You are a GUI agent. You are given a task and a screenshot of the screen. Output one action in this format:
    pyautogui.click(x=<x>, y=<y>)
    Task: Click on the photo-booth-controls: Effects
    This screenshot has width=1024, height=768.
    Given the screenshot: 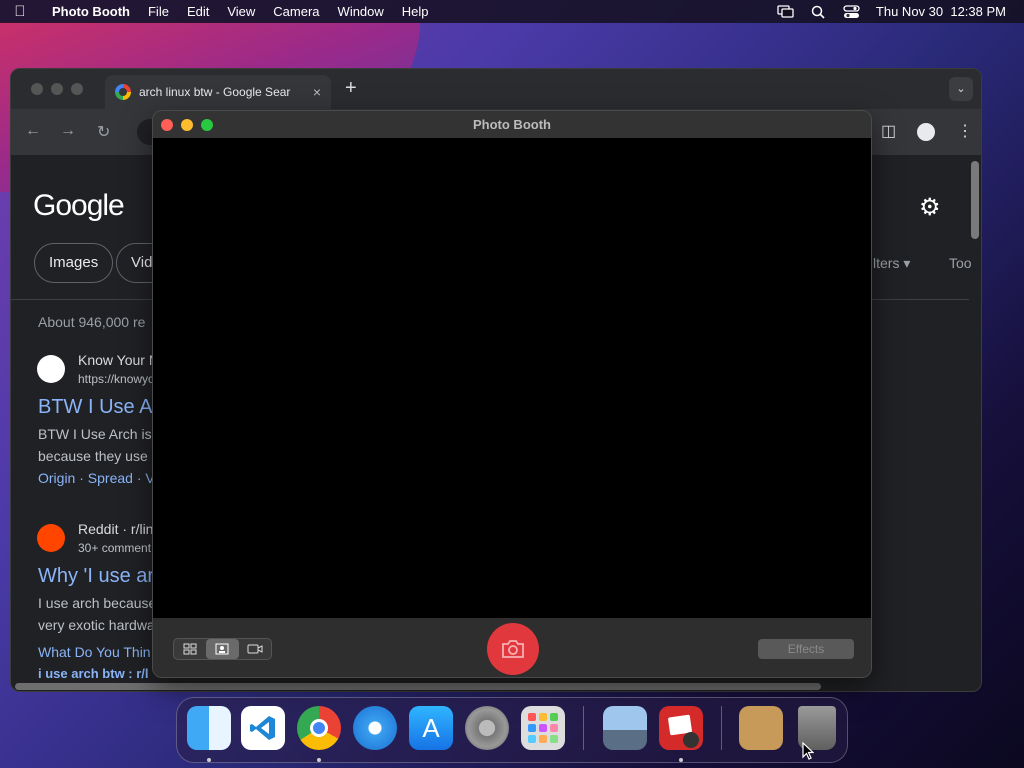 What is the action you would take?
    pyautogui.click(x=512, y=647)
    